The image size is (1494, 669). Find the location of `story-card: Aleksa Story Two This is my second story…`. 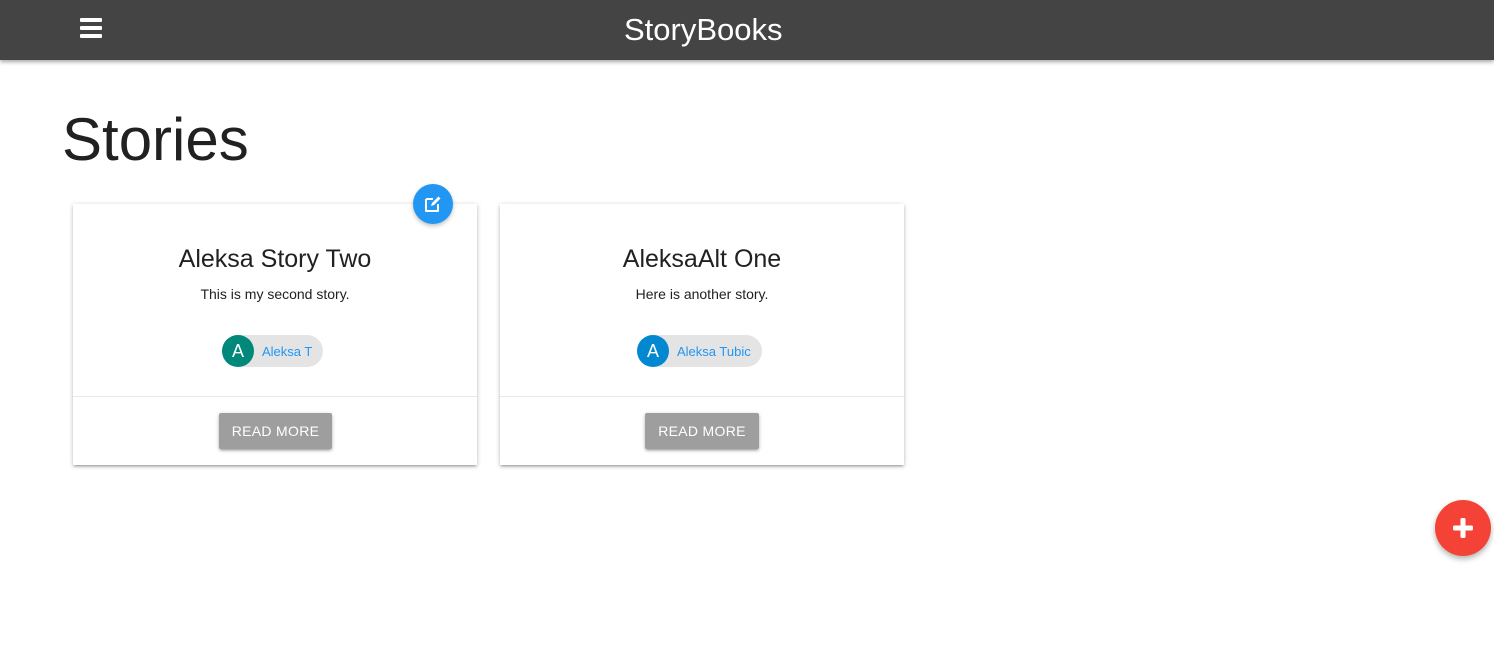

story-card: Aleksa Story Two This is my second story… is located at coordinates (275, 334).